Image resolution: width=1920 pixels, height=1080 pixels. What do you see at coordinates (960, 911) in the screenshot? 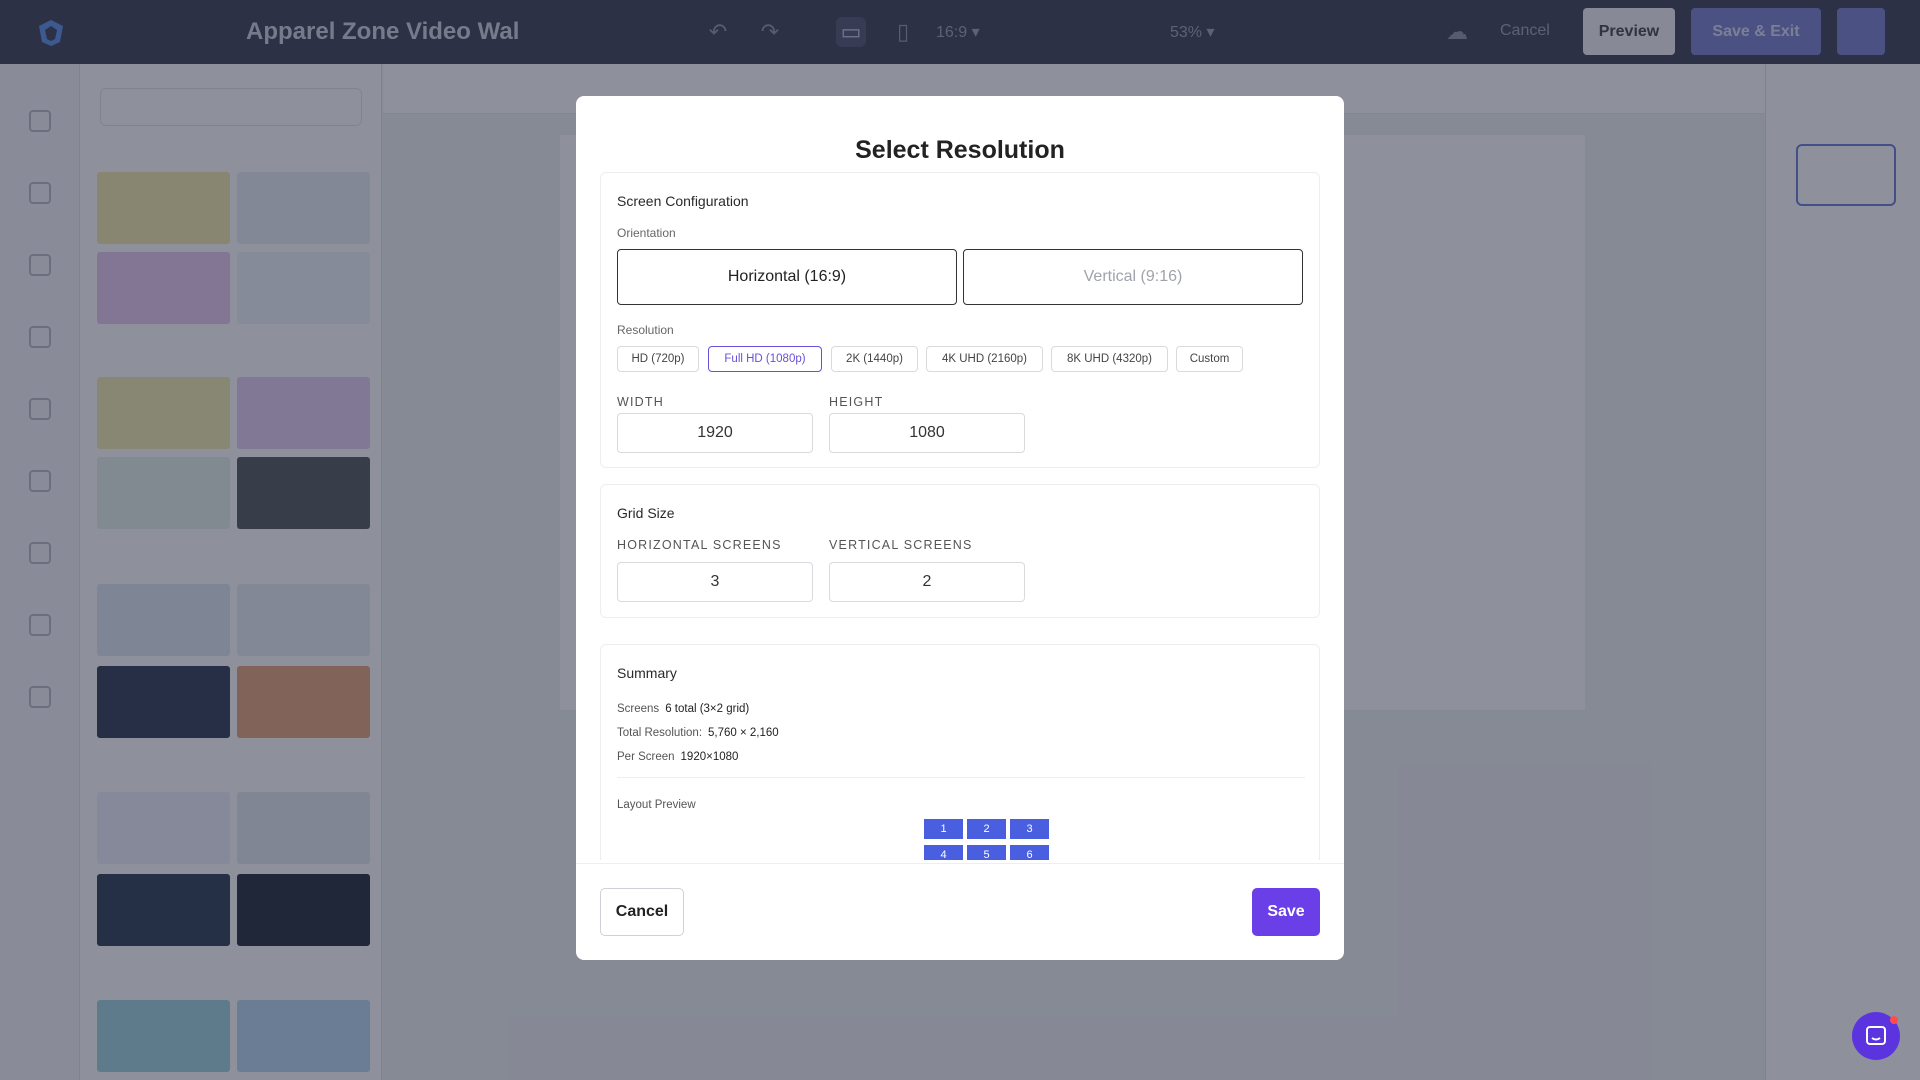
I see `dialog-footer: Cancel Save` at bounding box center [960, 911].